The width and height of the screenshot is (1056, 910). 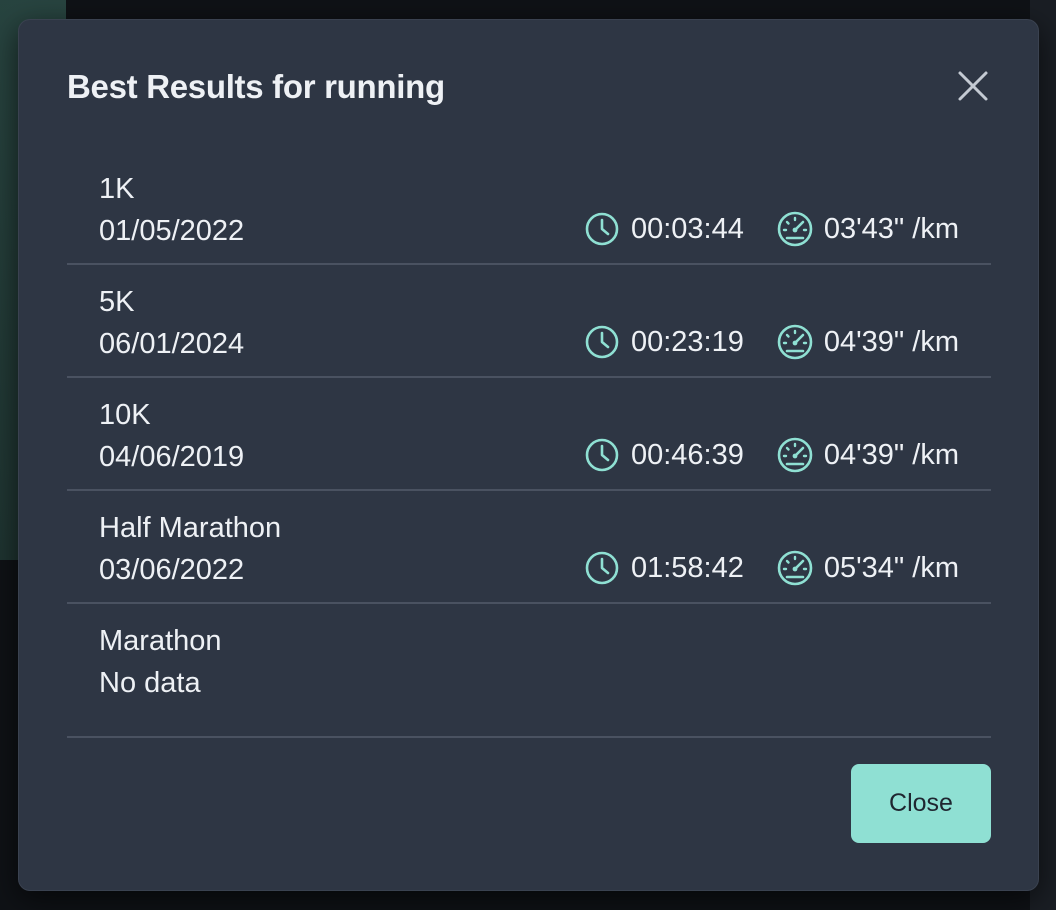 I want to click on result-time-value: 00:46:39, so click(x=687, y=454).